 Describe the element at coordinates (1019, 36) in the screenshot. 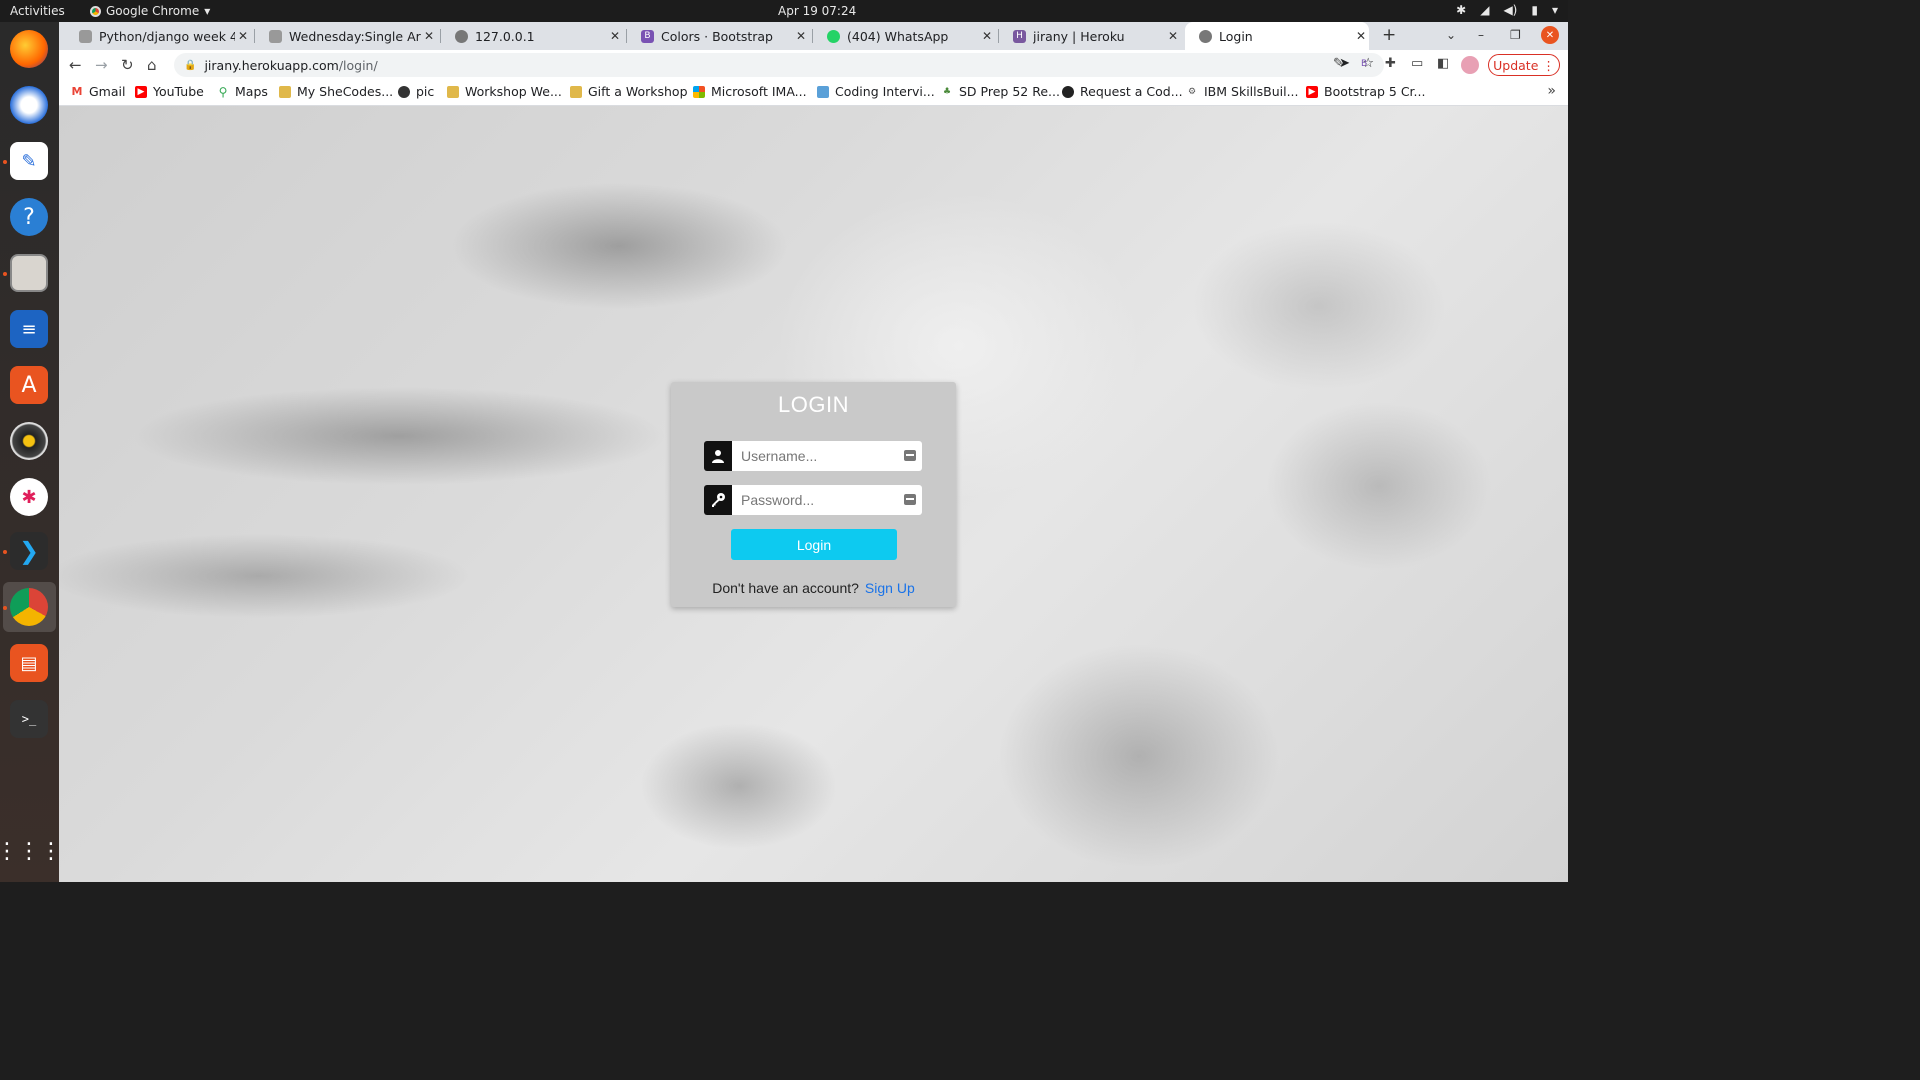

I see `heroku-icon: H` at that location.